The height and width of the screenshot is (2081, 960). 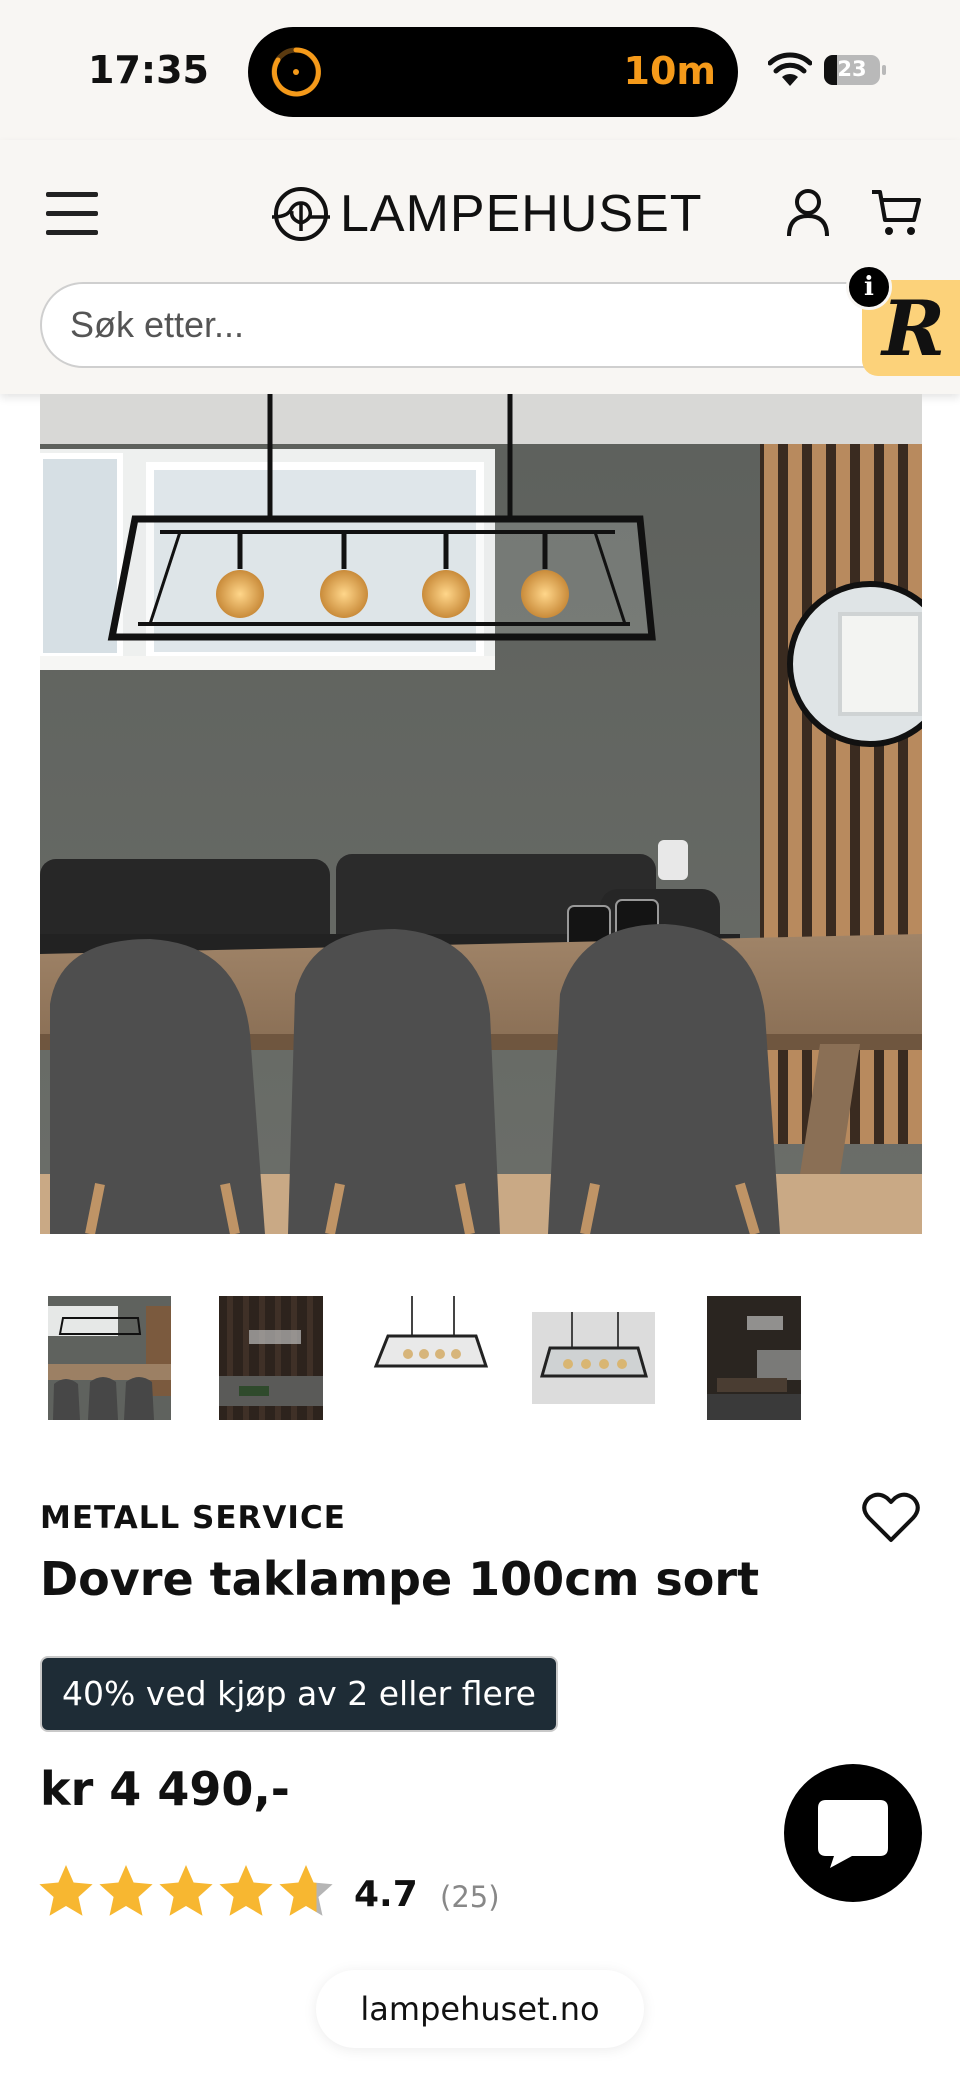 I want to click on chat-bubble-icon, so click(x=853, y=1834).